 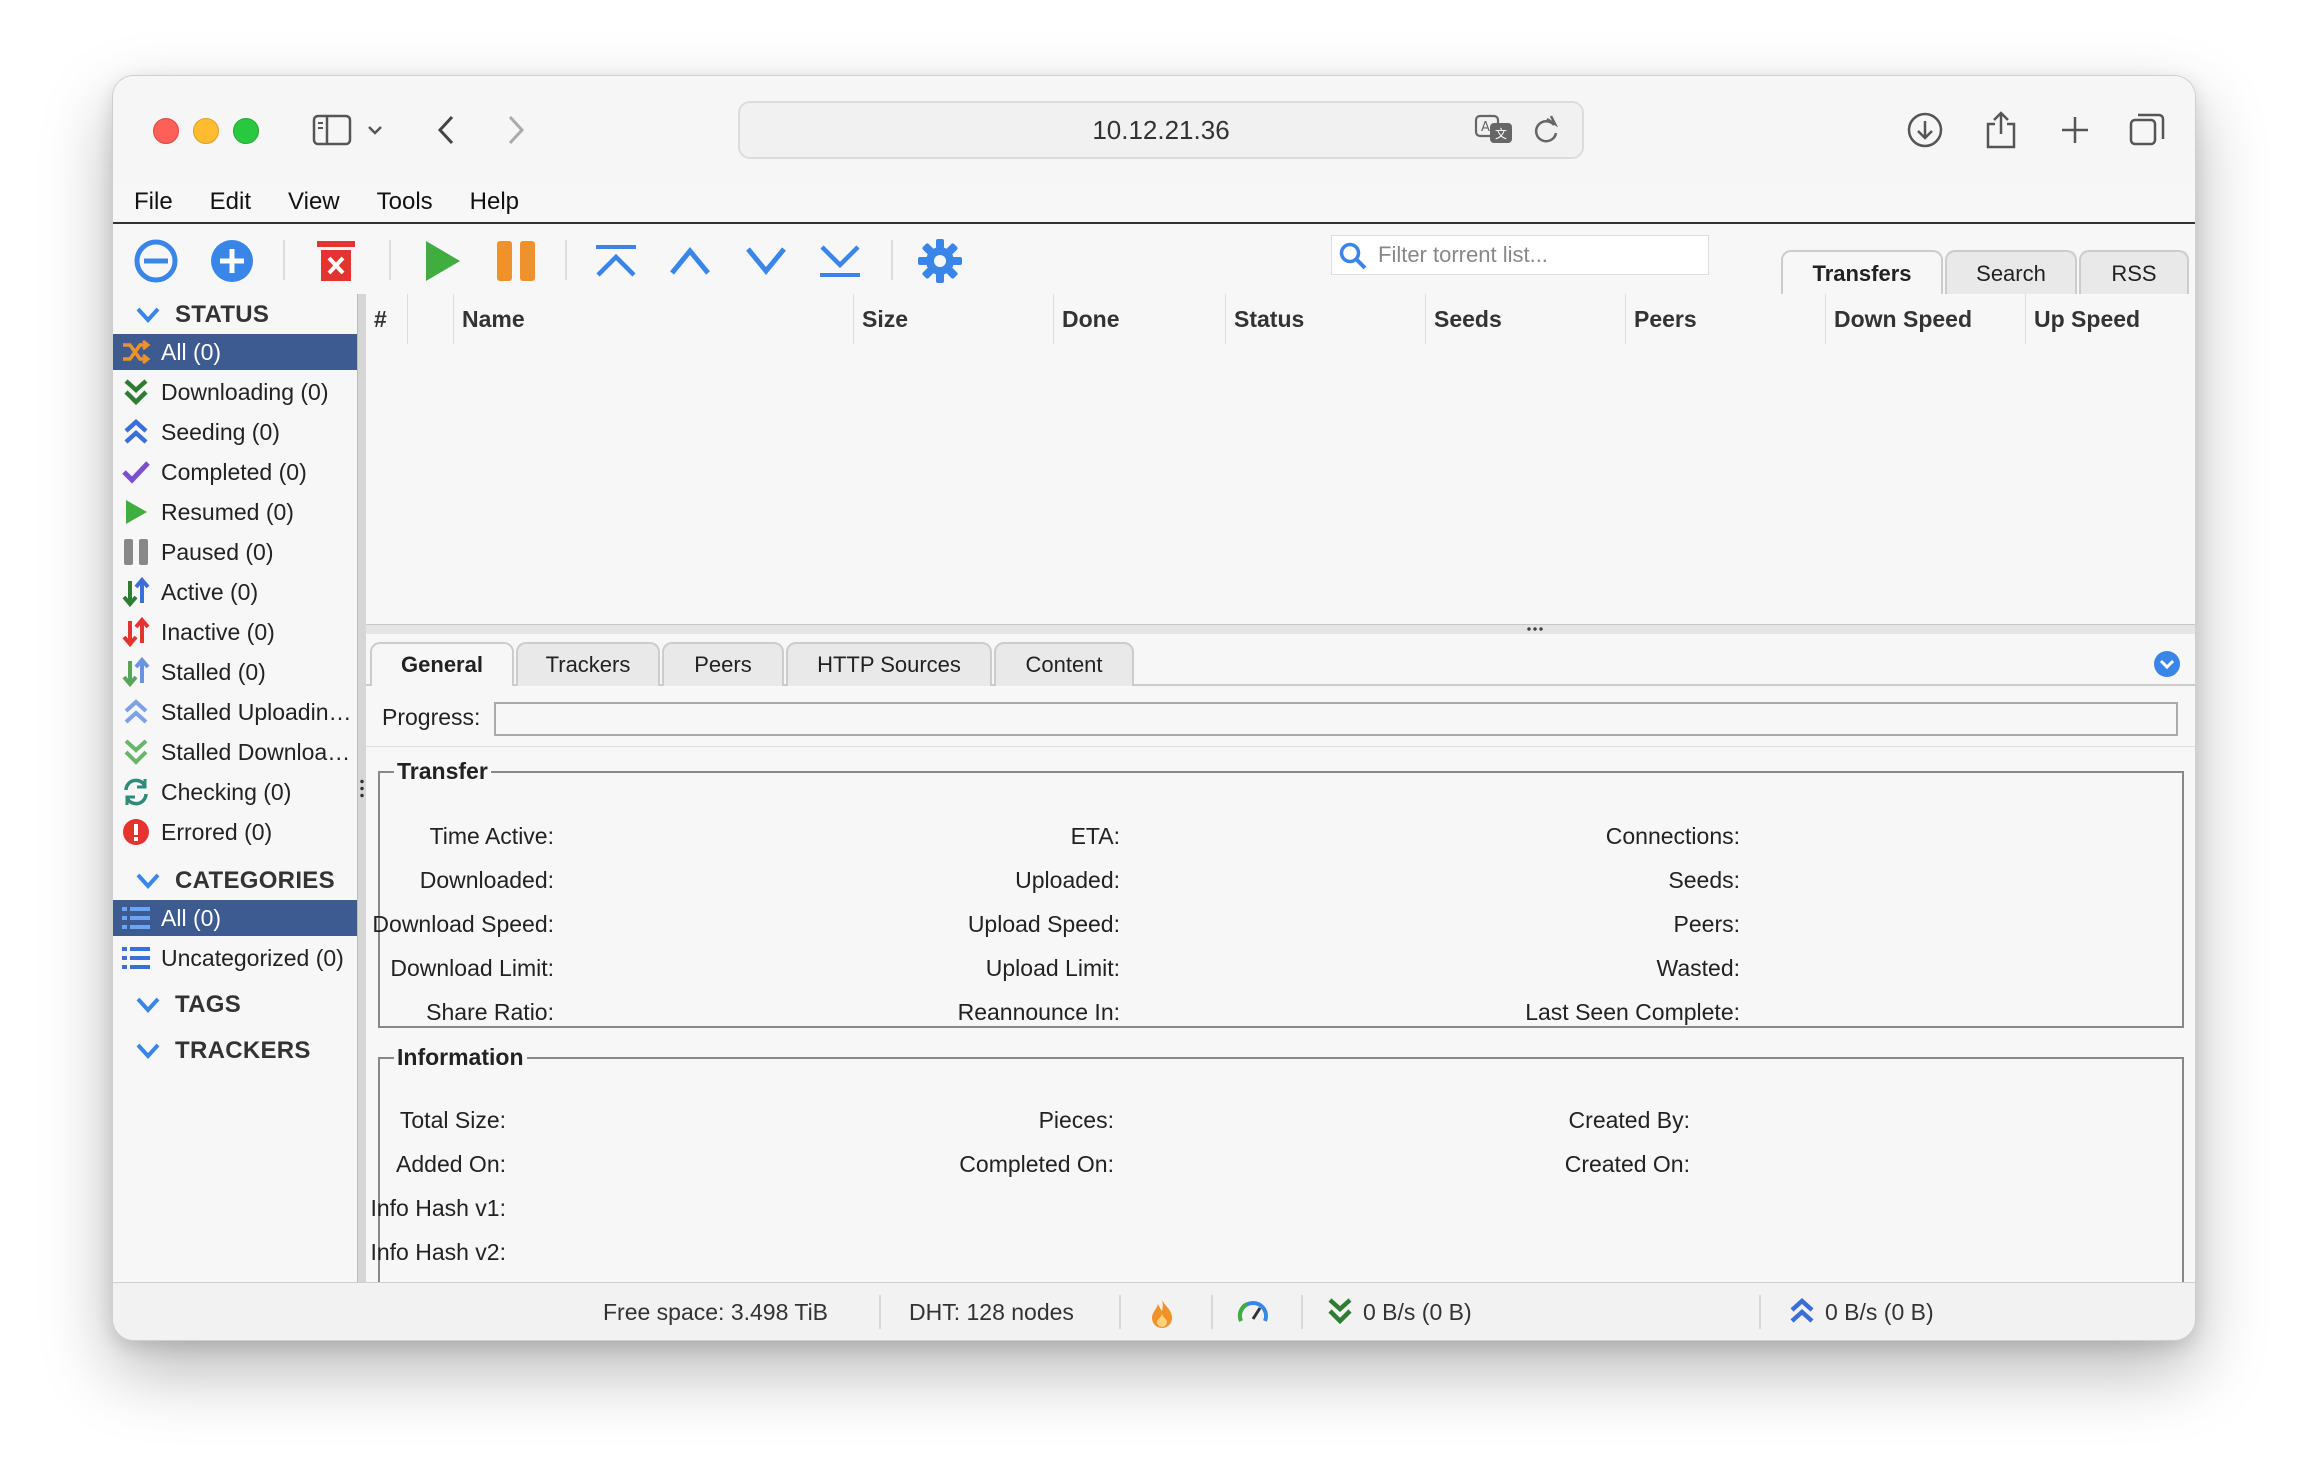 I want to click on forward-icon, so click(x=516, y=130).